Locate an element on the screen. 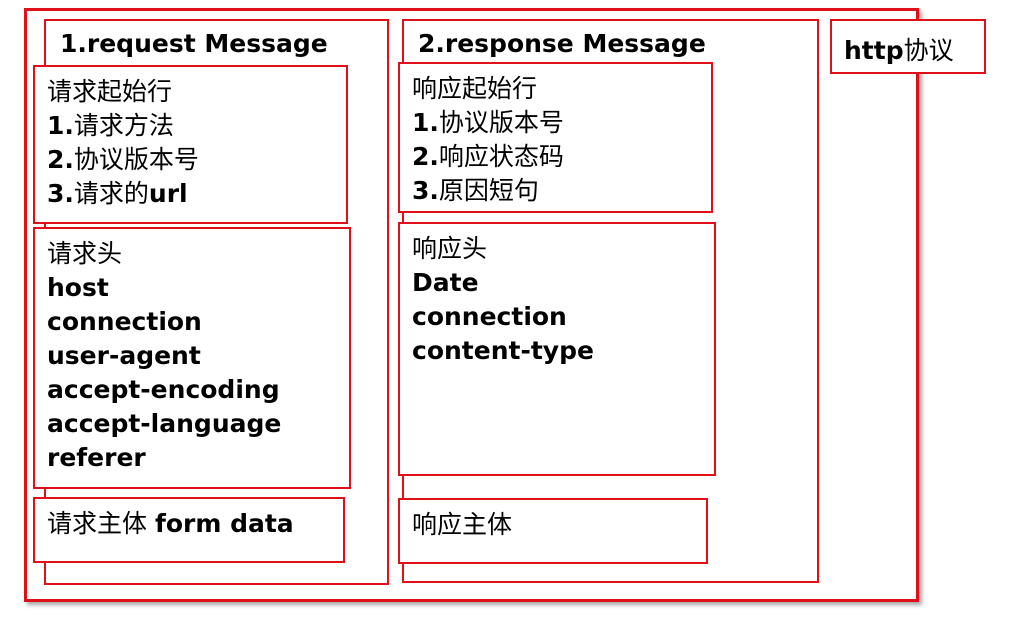  request-start-line-heading: 请求起始行 is located at coordinates (110, 91).